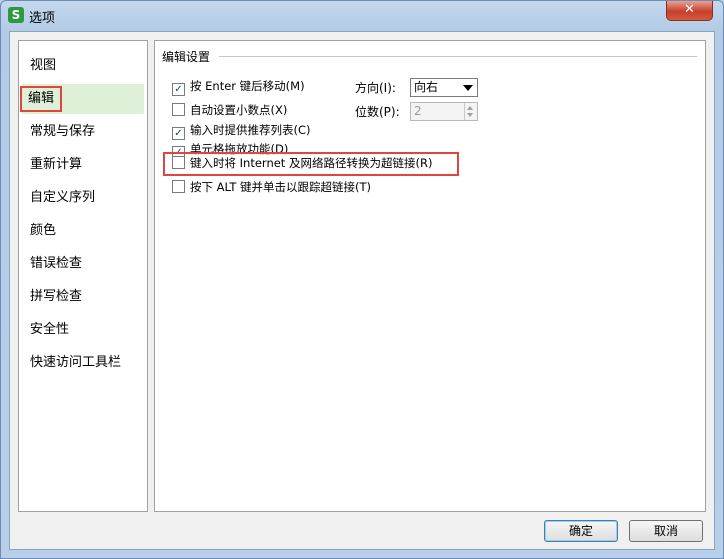 Image resolution: width=724 pixels, height=559 pixels. I want to click on option-move-after-enter: 按 Enter 键后移动(M), so click(238, 87).